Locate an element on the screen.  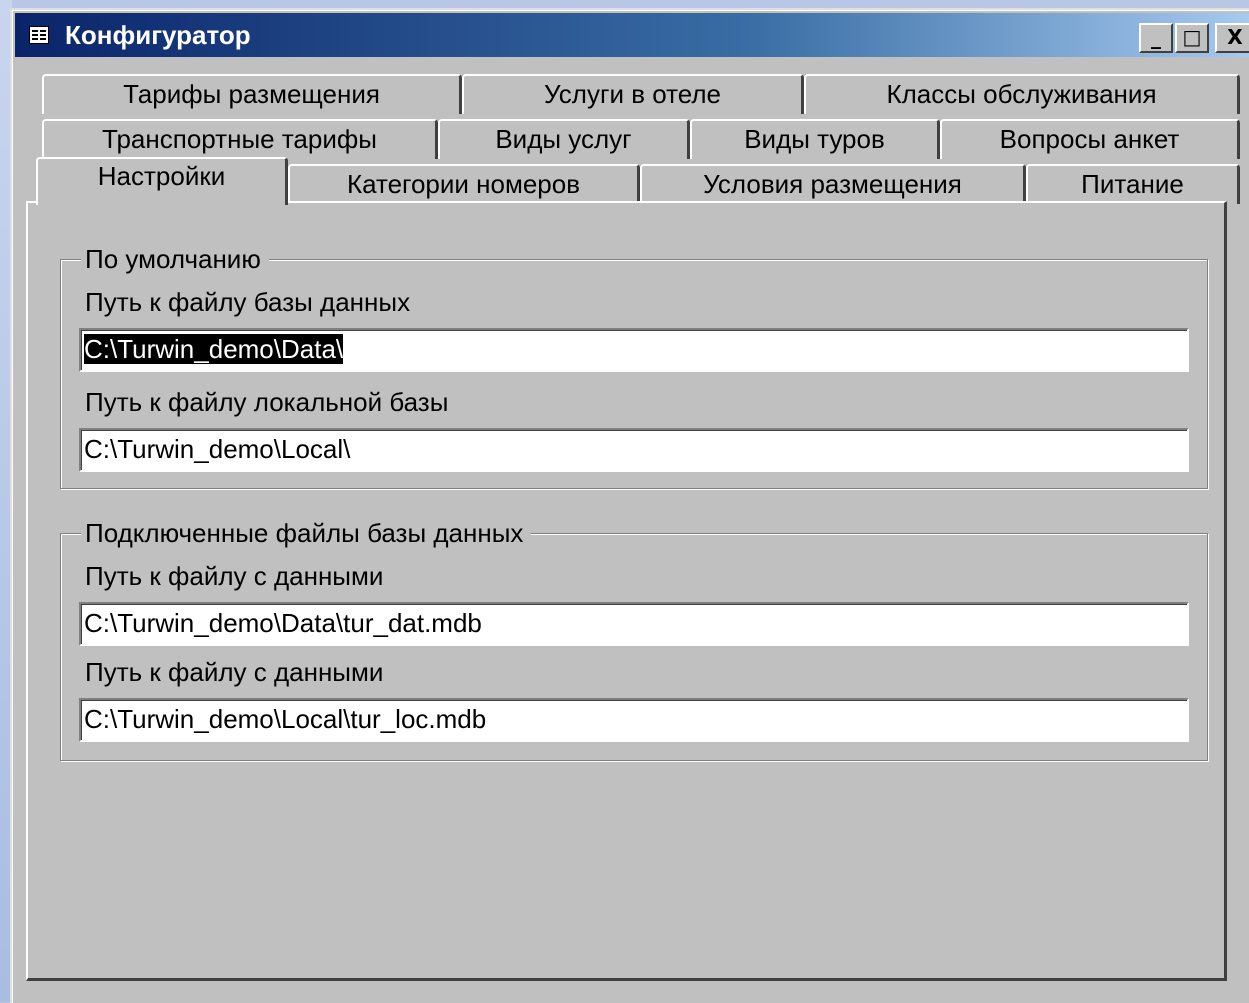
close-icon: X is located at coordinates (1235, 37).